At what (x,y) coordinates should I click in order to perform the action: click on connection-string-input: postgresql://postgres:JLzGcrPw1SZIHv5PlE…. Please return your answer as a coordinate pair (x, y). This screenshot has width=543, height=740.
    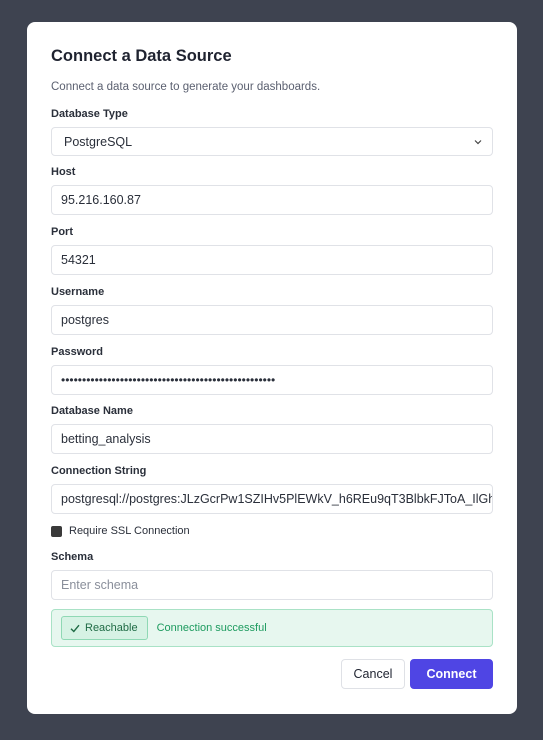
    Looking at the image, I should click on (272, 499).